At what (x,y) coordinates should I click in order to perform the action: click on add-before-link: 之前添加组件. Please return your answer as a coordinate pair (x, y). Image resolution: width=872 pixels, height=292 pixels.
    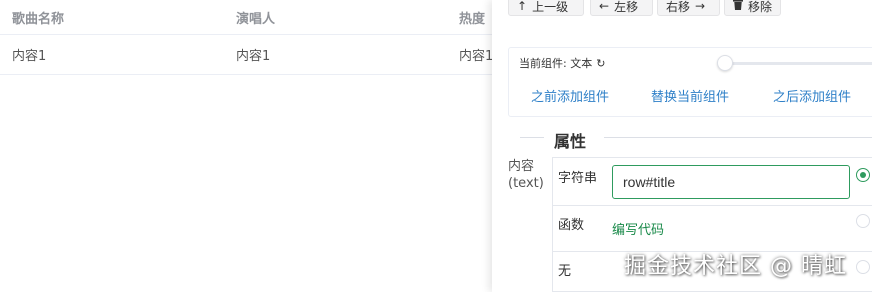
    Looking at the image, I should click on (570, 95).